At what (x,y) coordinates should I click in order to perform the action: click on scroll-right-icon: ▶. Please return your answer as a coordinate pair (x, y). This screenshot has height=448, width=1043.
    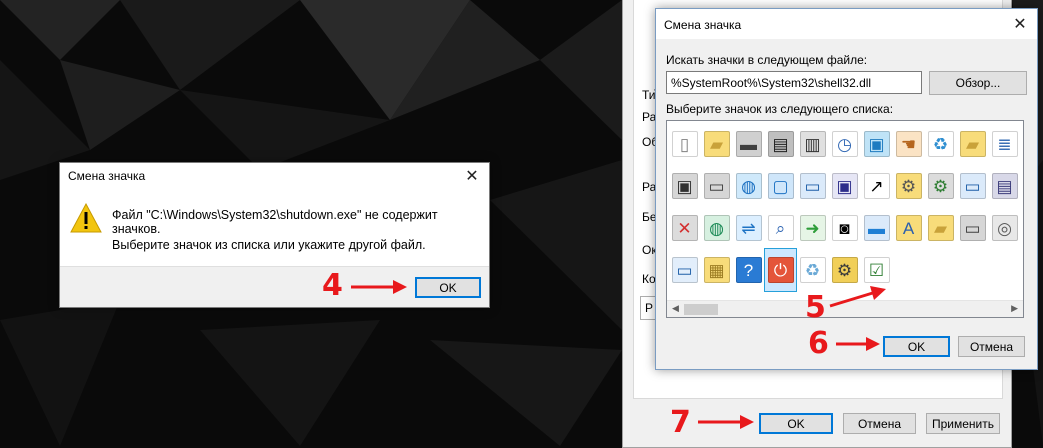
    Looking at the image, I should click on (1014, 308).